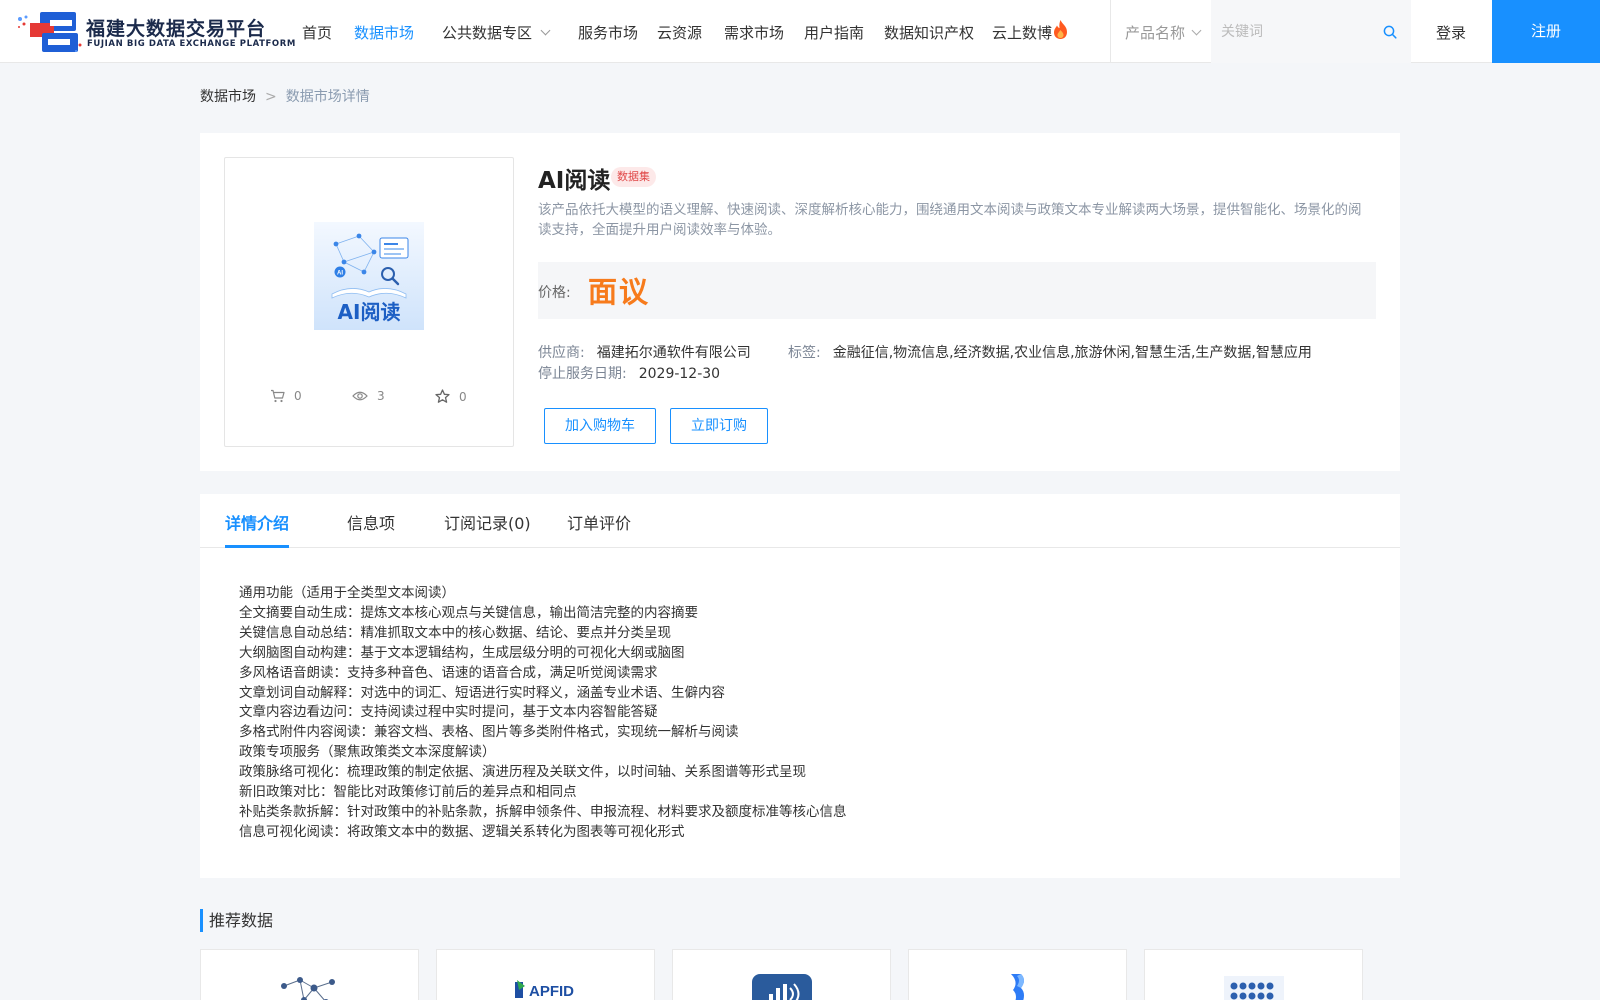 This screenshot has height=1000, width=1600. Describe the element at coordinates (176, 29) in the screenshot. I see `logo-title: 福建大数据交易平台` at that location.